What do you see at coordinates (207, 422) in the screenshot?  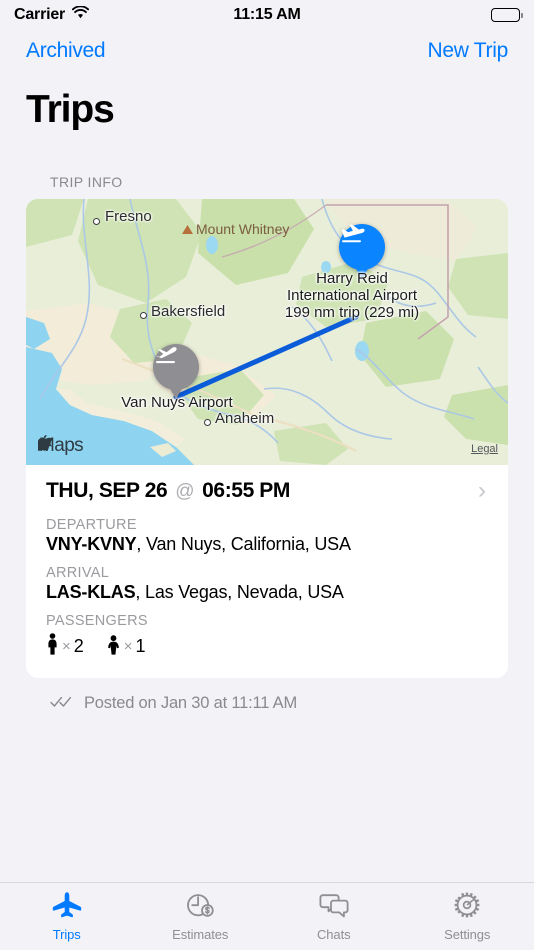 I see `city-dot-anaheim` at bounding box center [207, 422].